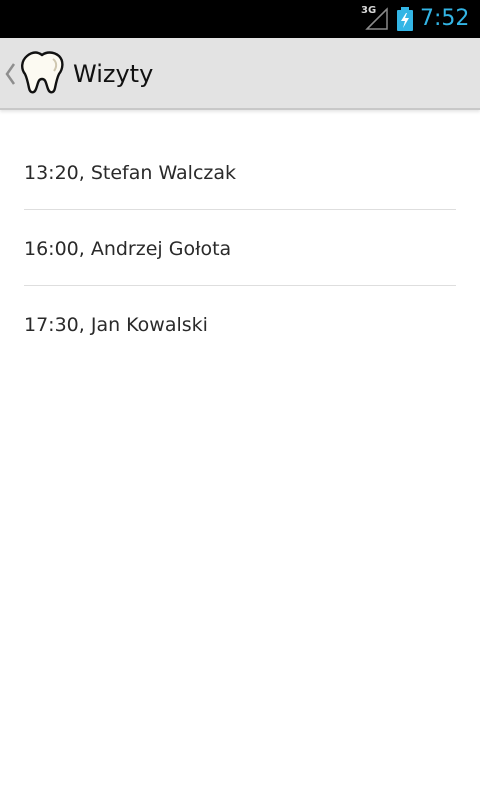  I want to click on up-button, so click(33, 73).